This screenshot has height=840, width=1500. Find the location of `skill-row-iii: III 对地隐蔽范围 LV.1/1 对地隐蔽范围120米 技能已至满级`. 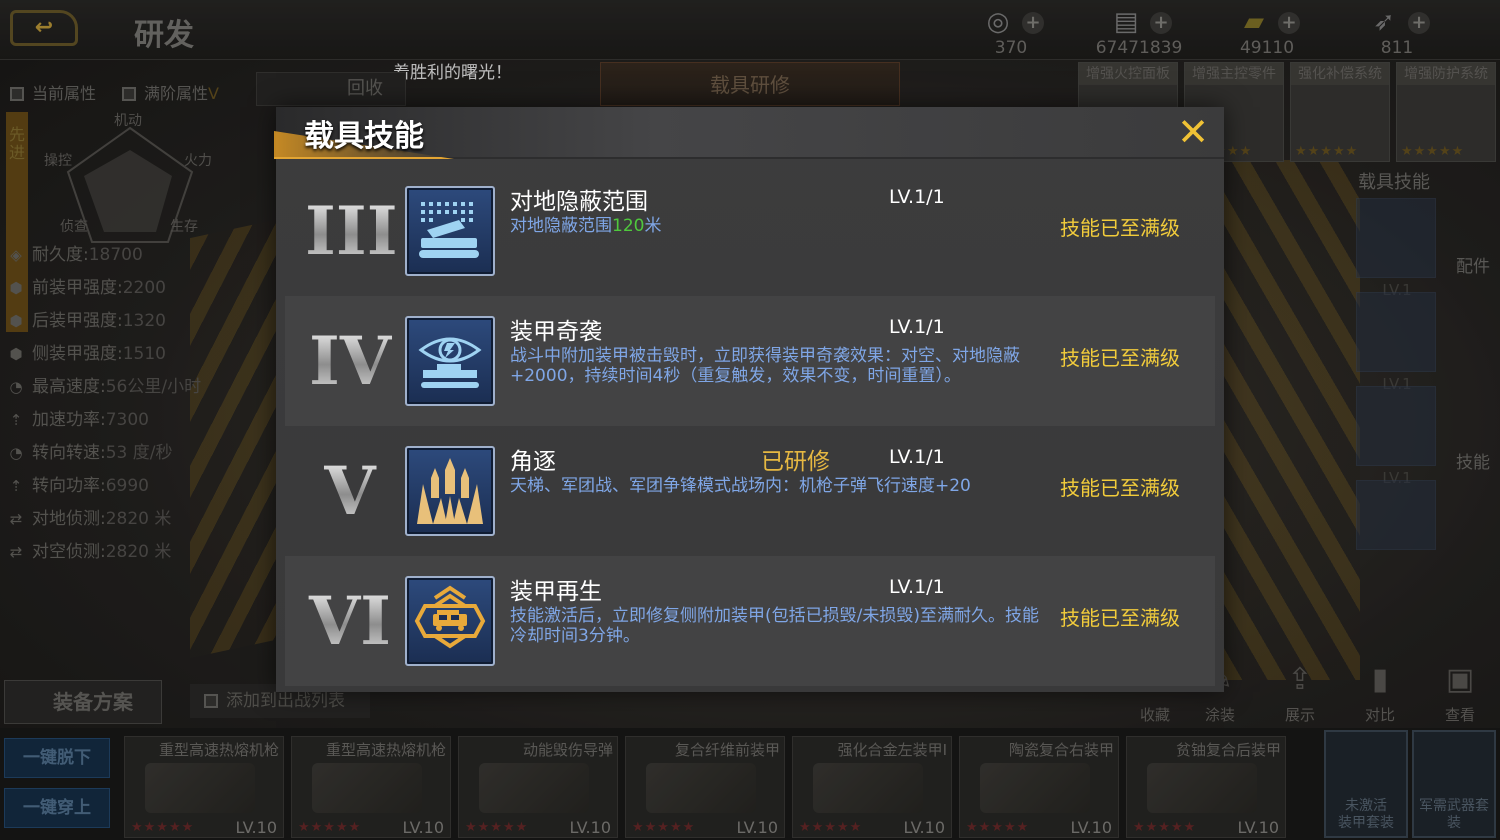

skill-row-iii: III 对地隐蔽范围 LV.1/1 对地隐蔽范围120米 技能已至满级 is located at coordinates (750, 231).